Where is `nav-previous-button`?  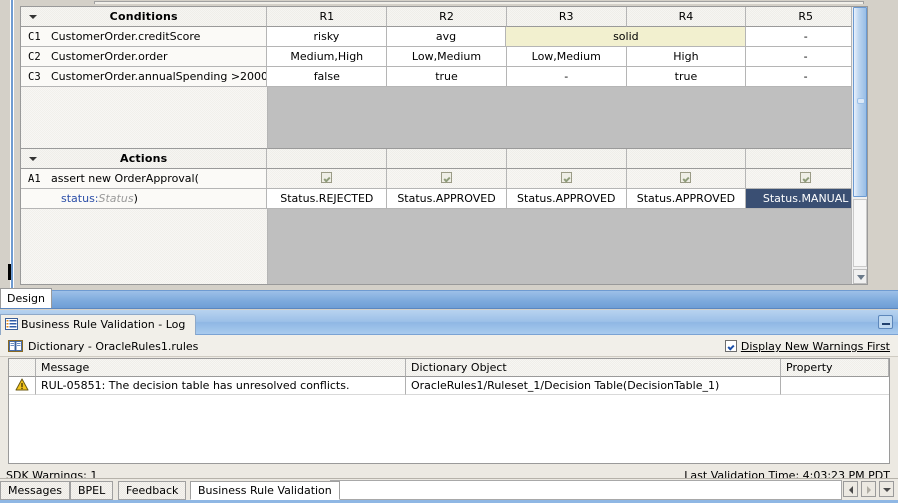 nav-previous-button is located at coordinates (850, 489).